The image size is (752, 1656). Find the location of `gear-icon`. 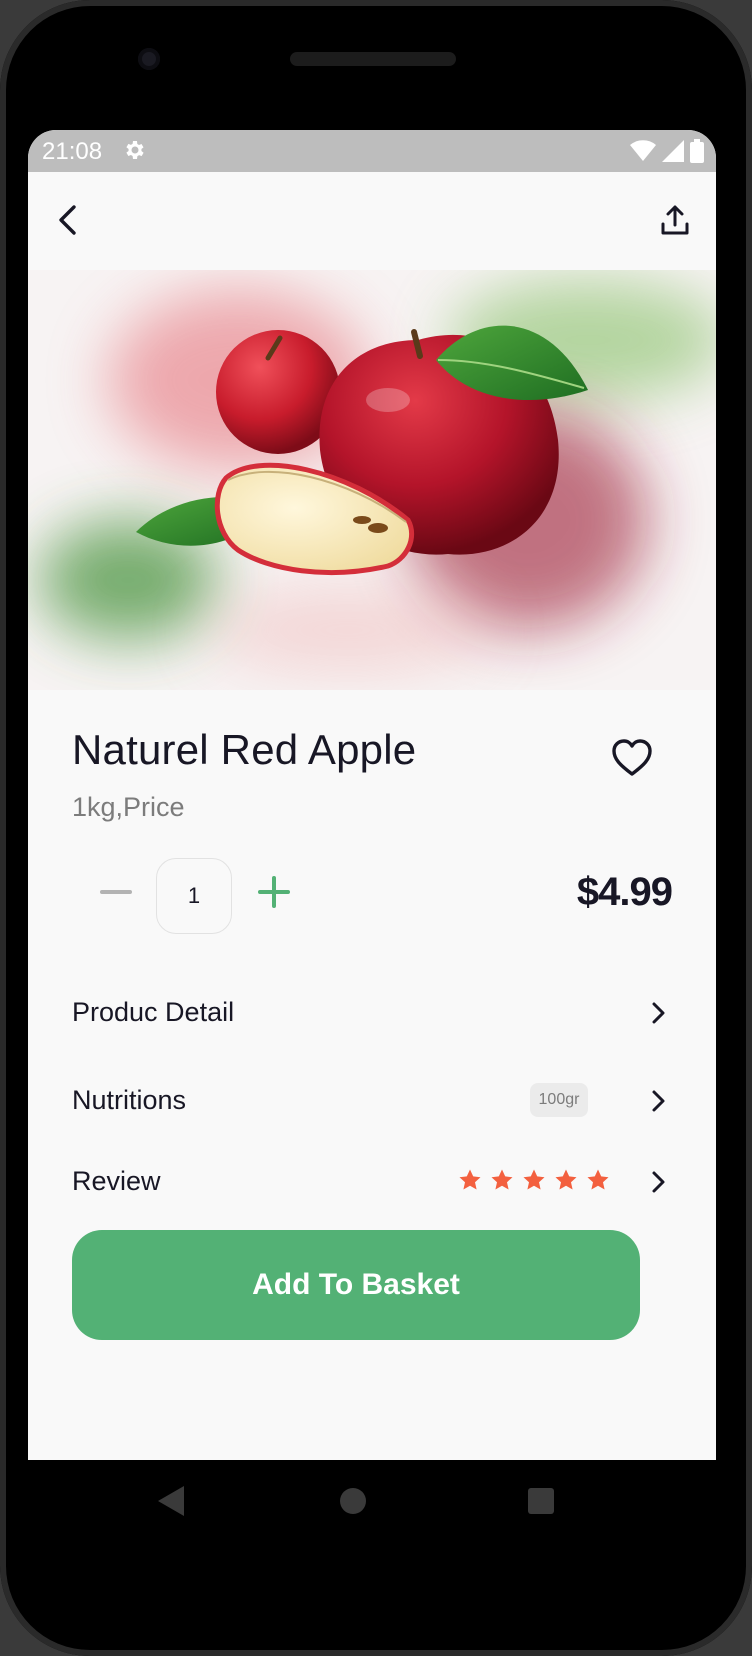

gear-icon is located at coordinates (135, 150).